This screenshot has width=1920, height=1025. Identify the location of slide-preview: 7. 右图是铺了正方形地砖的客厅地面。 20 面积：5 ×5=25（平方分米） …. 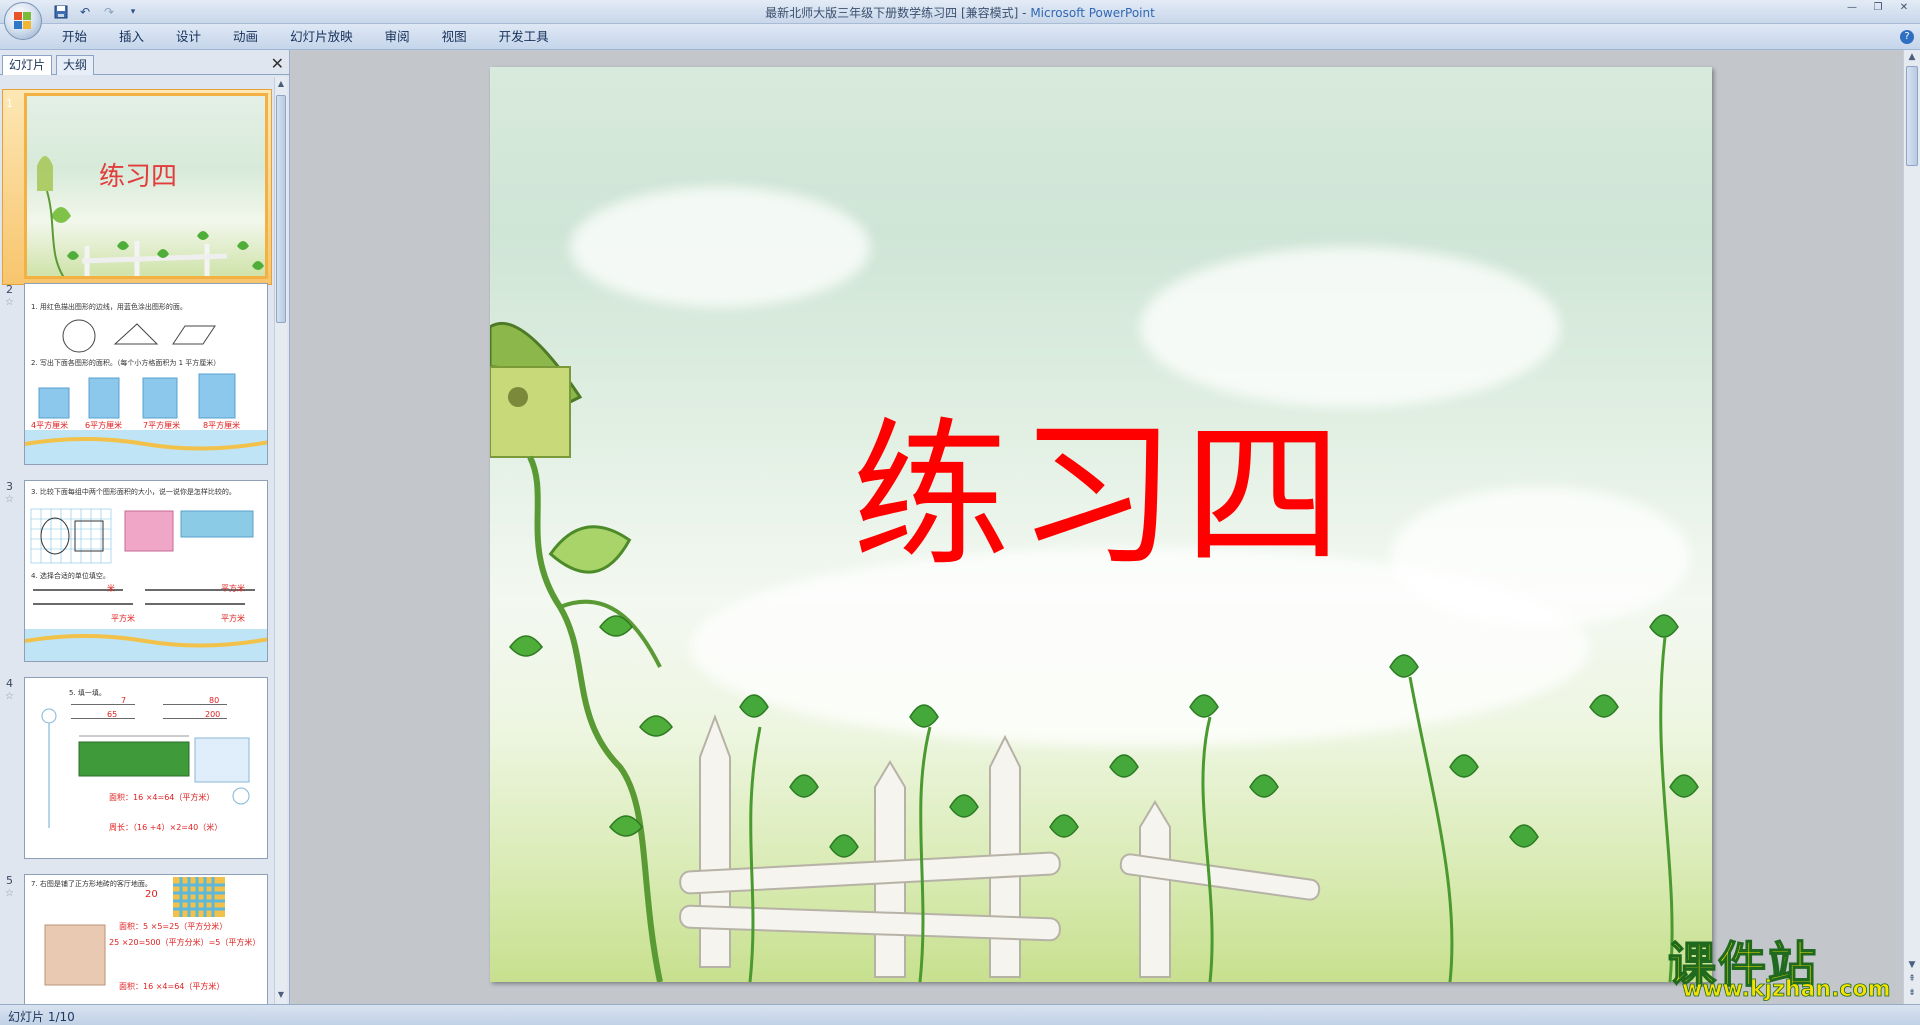
(146, 939).